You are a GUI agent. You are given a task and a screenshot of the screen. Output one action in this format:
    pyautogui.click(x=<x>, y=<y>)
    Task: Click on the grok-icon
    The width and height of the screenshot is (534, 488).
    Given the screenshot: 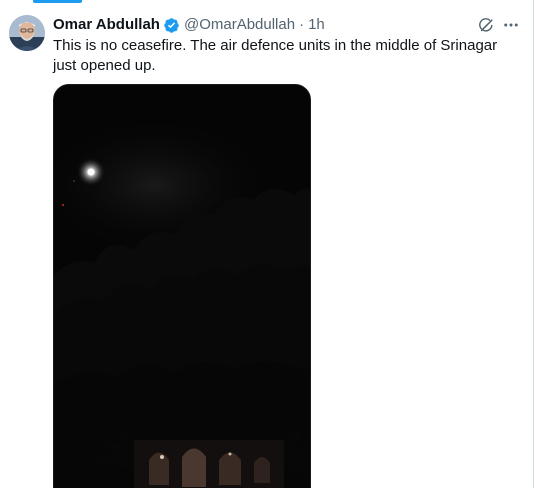 What is the action you would take?
    pyautogui.click(x=486, y=25)
    